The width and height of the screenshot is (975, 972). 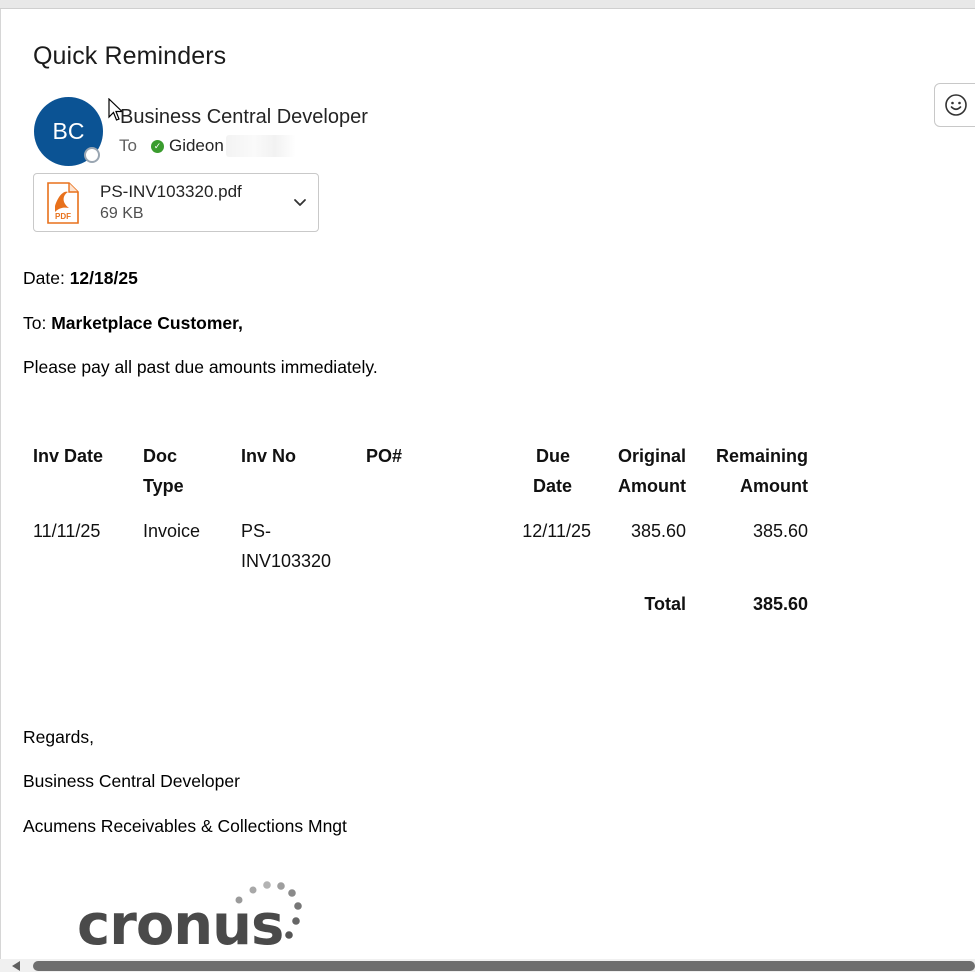 What do you see at coordinates (286, 561) in the screenshot?
I see `cell-inv-no-2: INV103320` at bounding box center [286, 561].